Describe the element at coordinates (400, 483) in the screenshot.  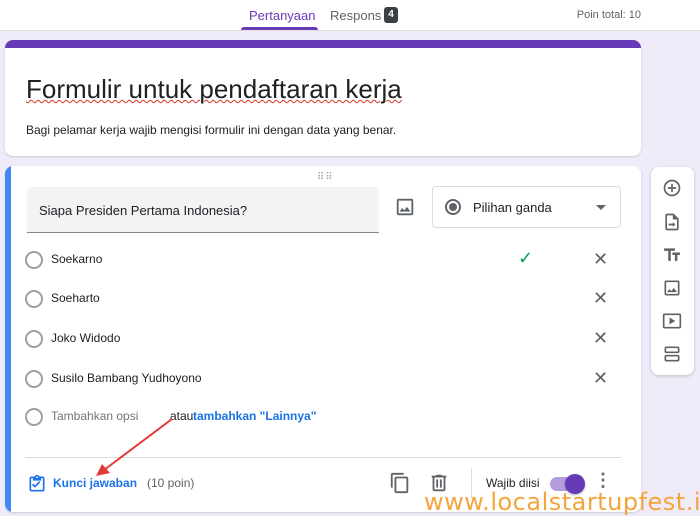
I see `duplicate-icon` at that location.